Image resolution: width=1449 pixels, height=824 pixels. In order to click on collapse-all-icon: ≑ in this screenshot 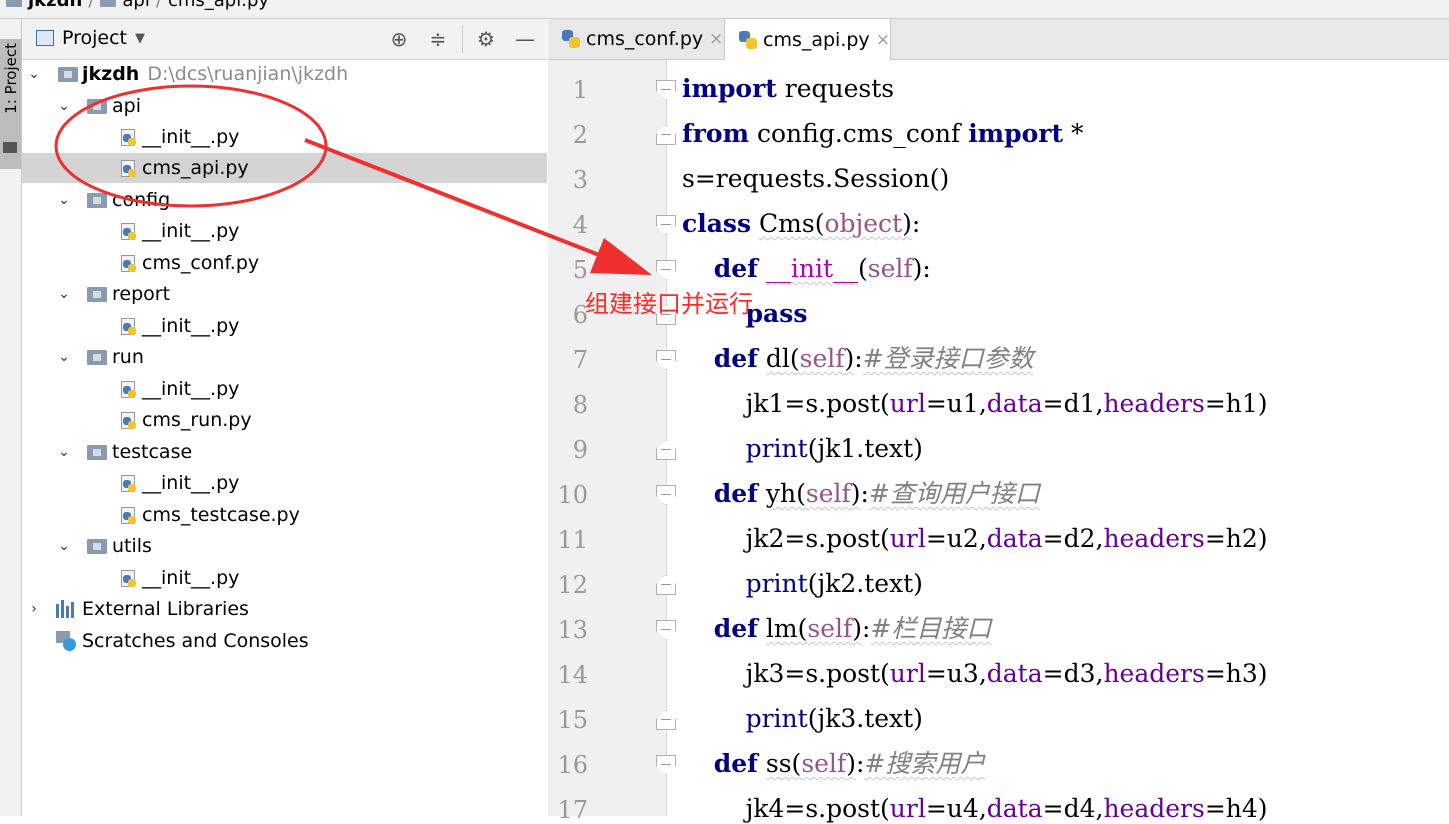, I will do `click(438, 39)`.